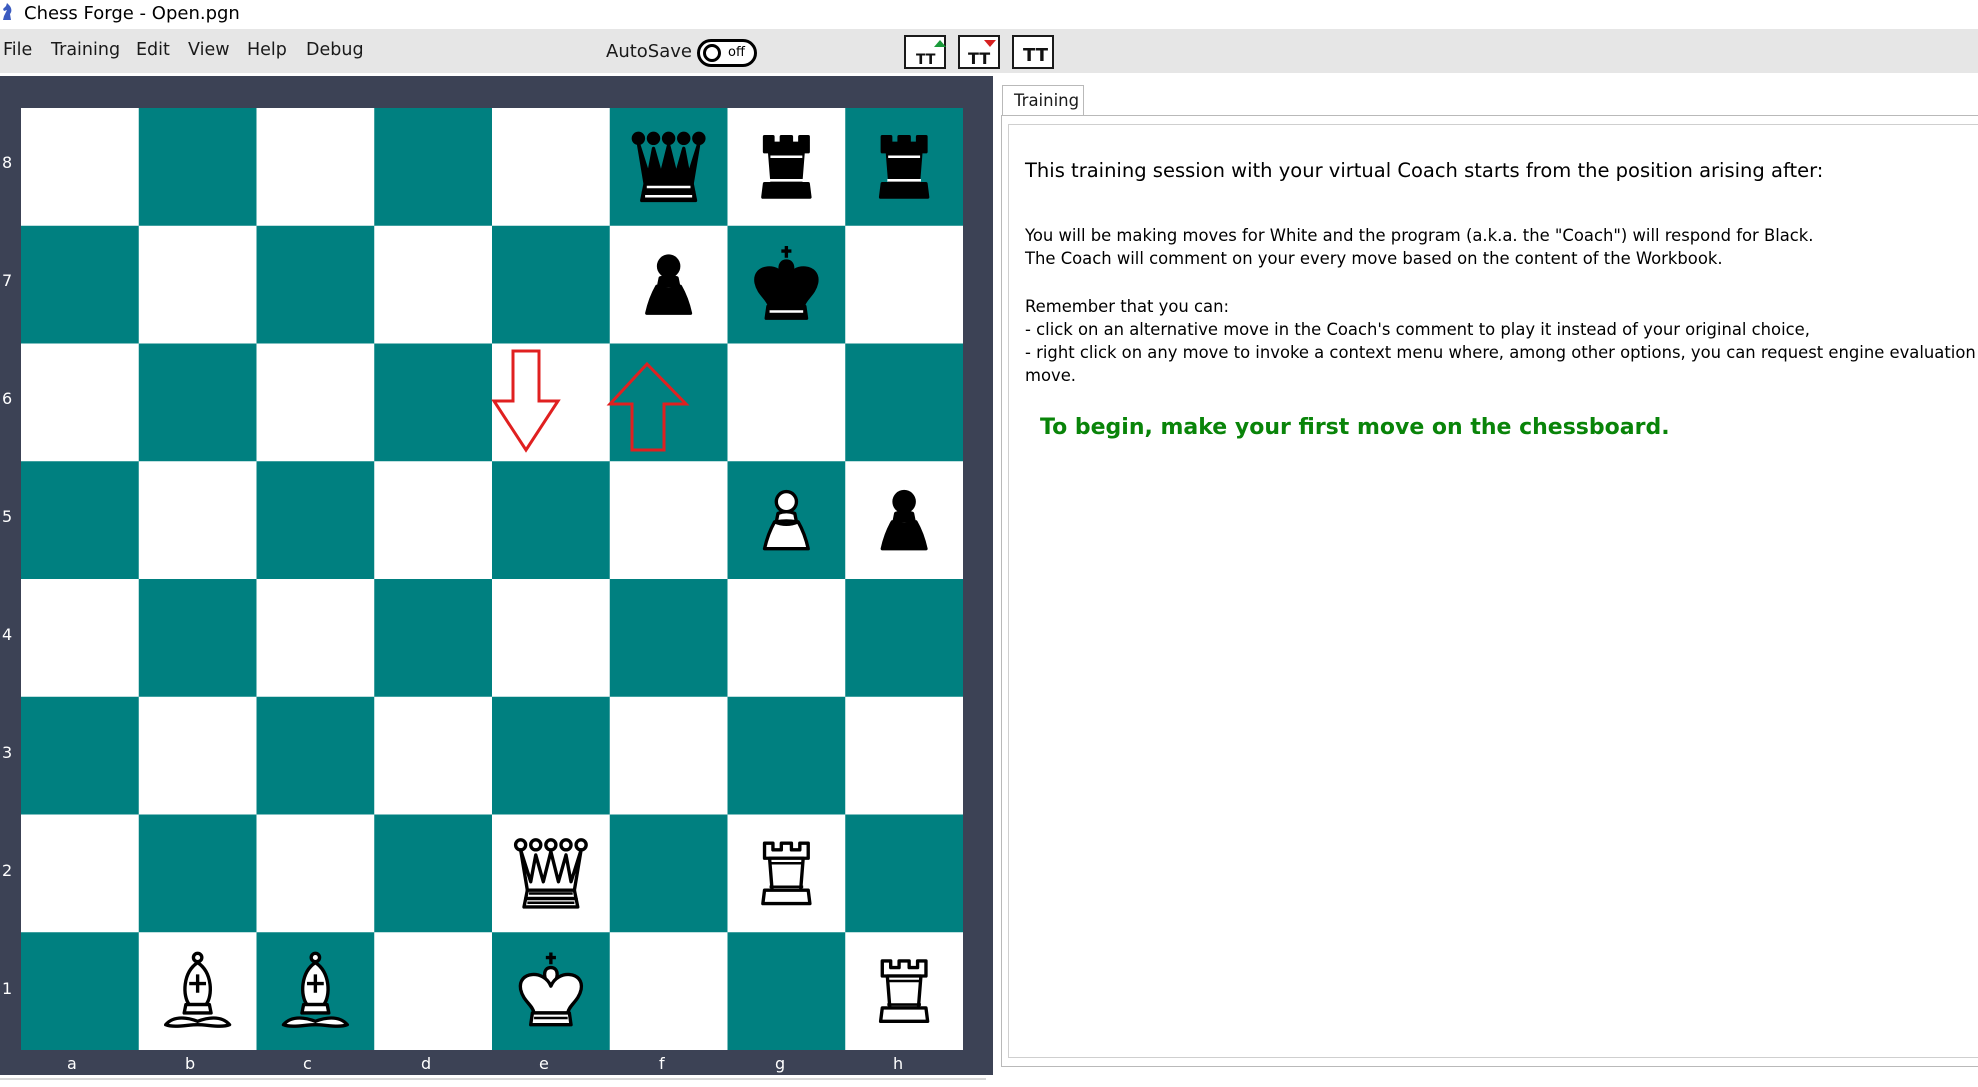 This screenshot has height=1087, width=1978. Describe the element at coordinates (315, 873) in the screenshot. I see `square-c2` at that location.